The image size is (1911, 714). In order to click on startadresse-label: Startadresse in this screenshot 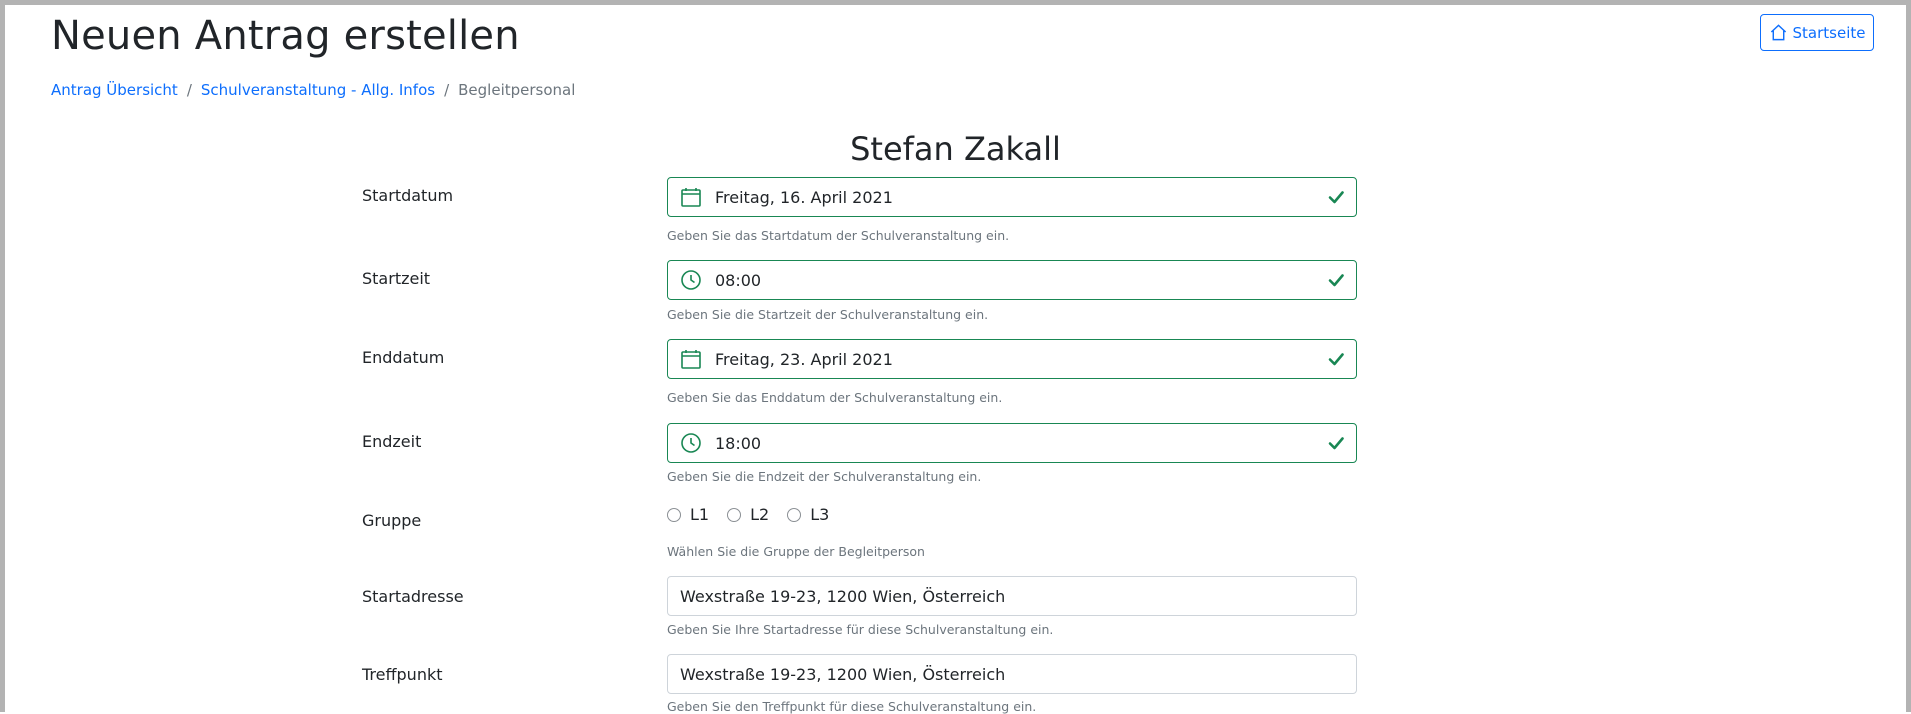, I will do `click(413, 596)`.